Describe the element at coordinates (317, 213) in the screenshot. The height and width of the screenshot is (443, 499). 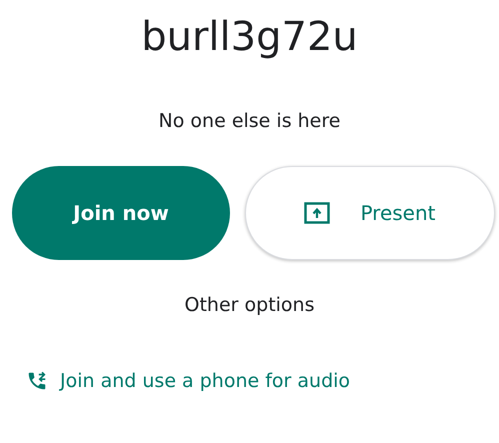
I see `present-screen-icon` at that location.